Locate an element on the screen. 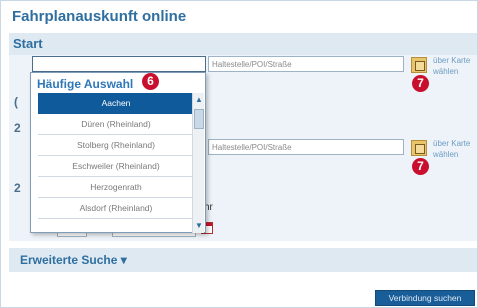  search-connection-button: Verbindung suchen is located at coordinates (425, 298).